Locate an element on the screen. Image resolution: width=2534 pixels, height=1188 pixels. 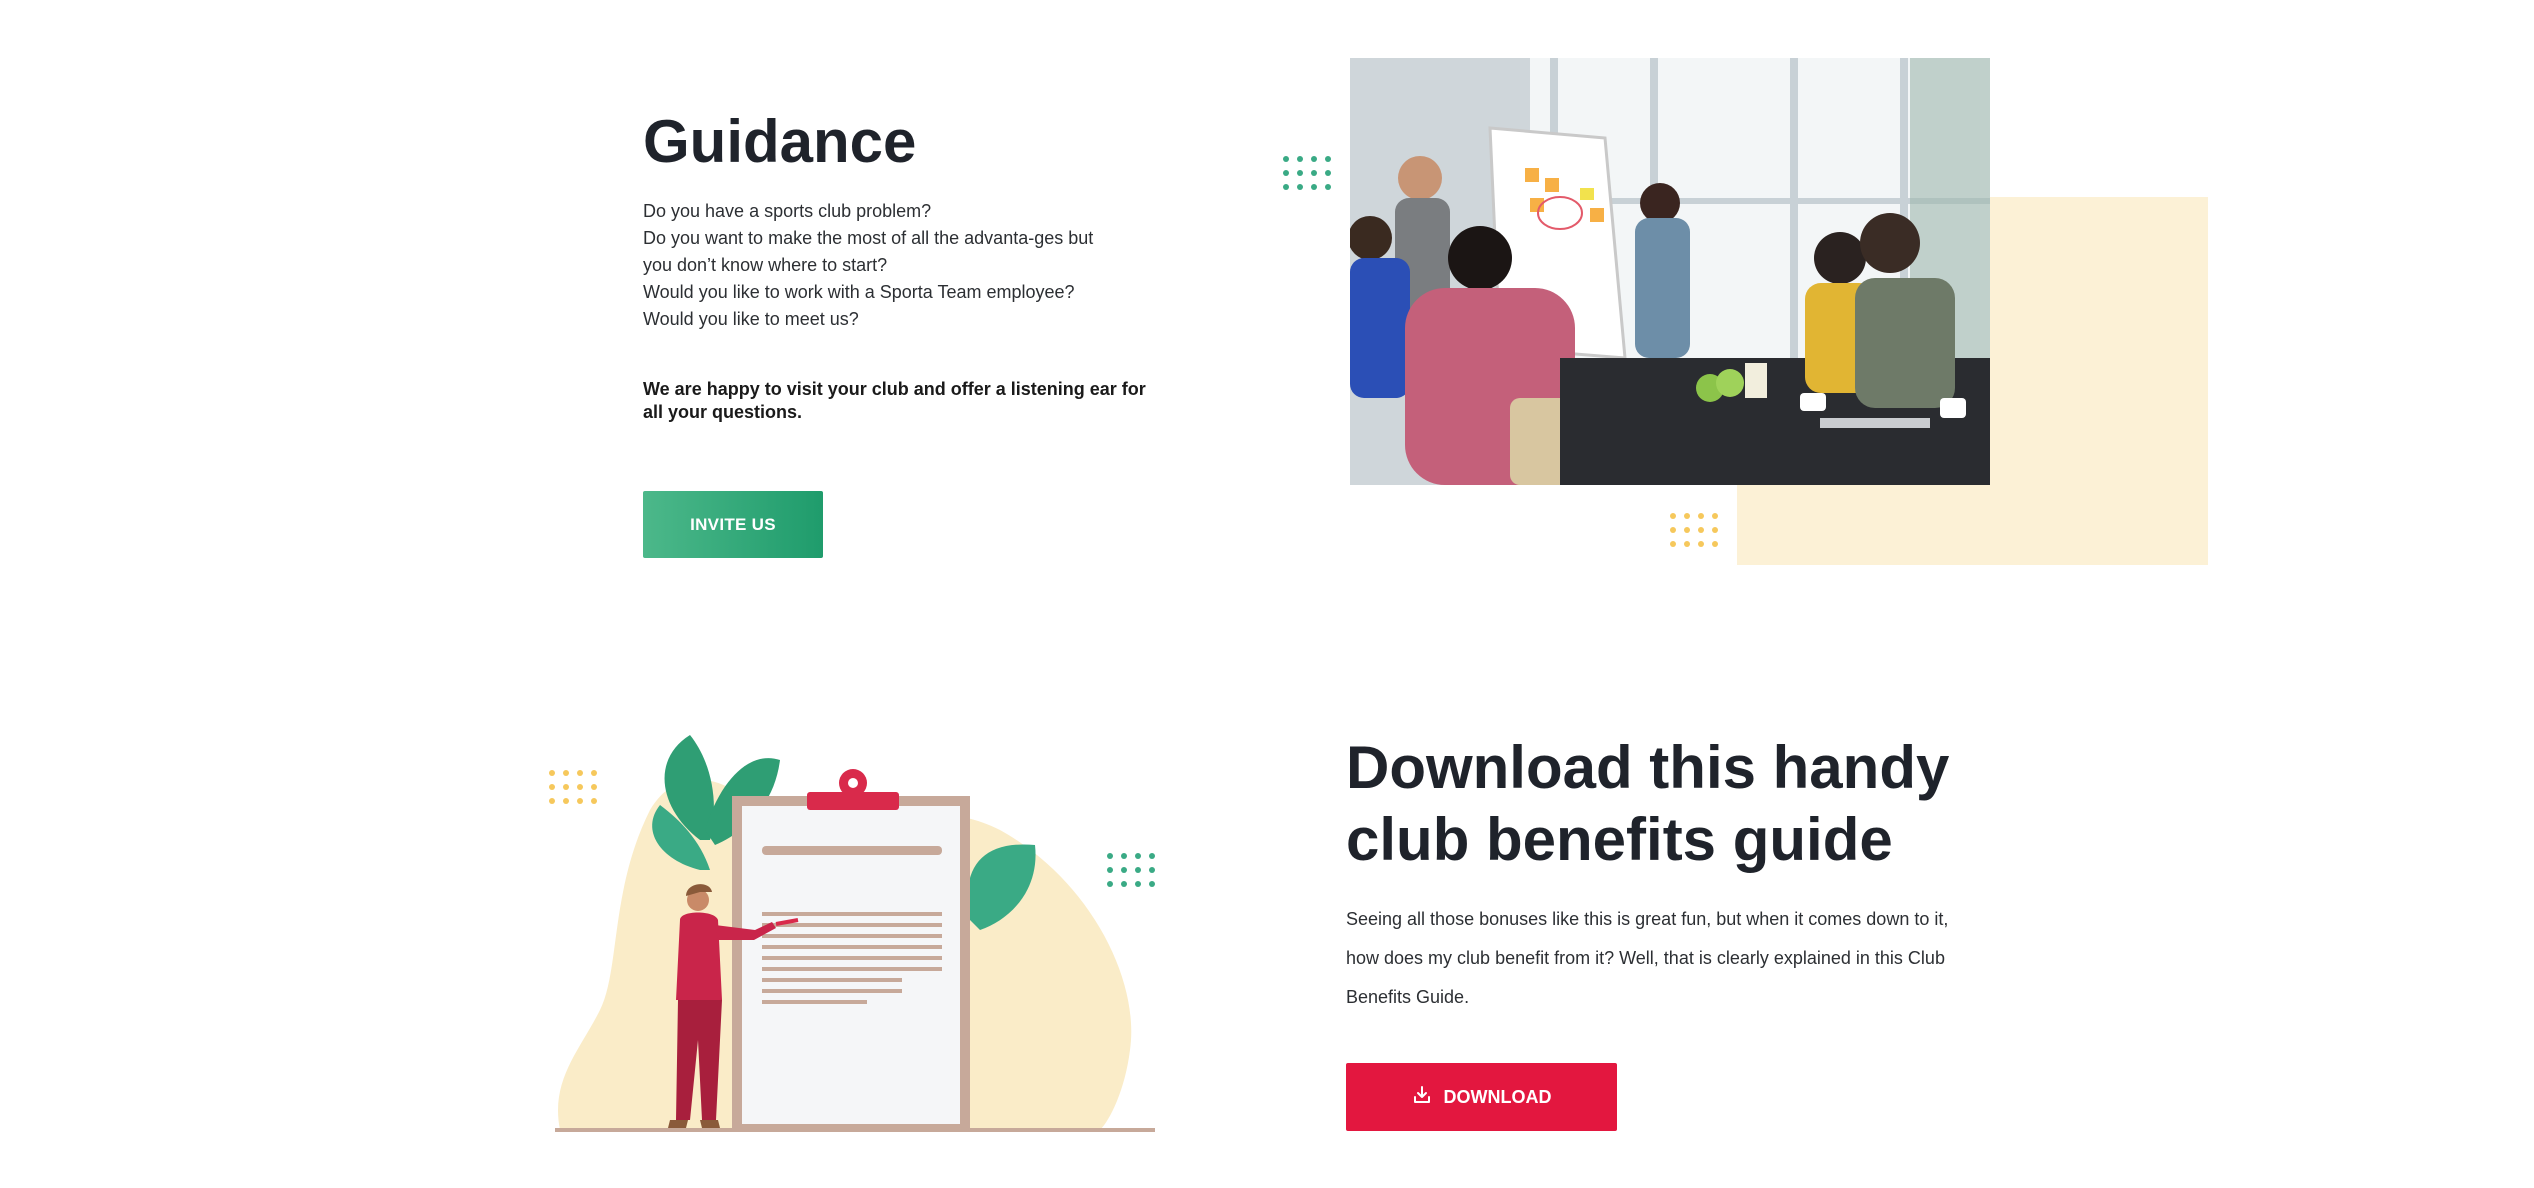
guidance-line: Do you have a sports club problem? is located at coordinates (787, 211).